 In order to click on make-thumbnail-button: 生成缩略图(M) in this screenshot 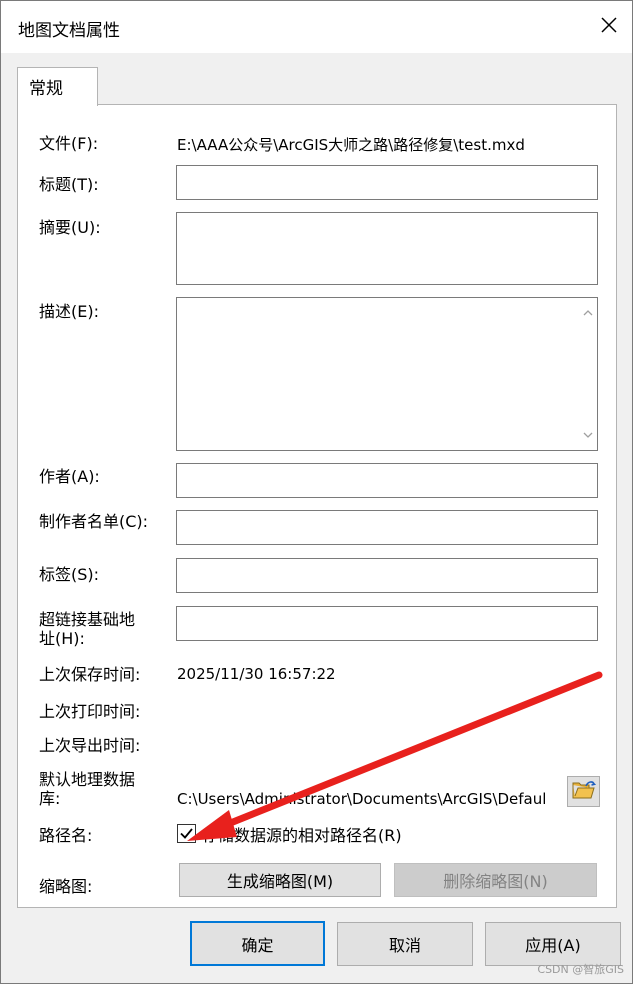, I will do `click(280, 880)`.